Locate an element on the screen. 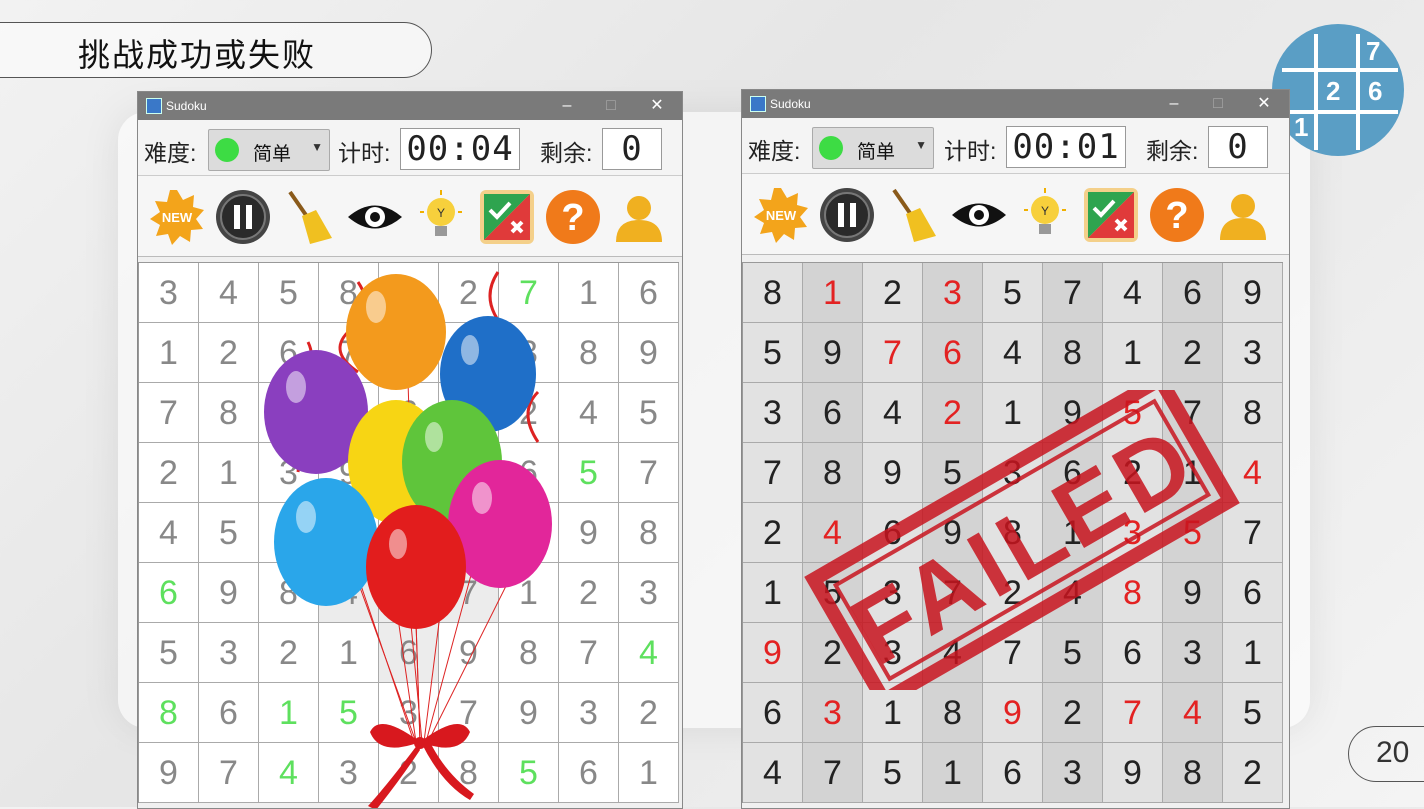 This screenshot has width=1424, height=809. maximize-button: □ is located at coordinates (611, 106).